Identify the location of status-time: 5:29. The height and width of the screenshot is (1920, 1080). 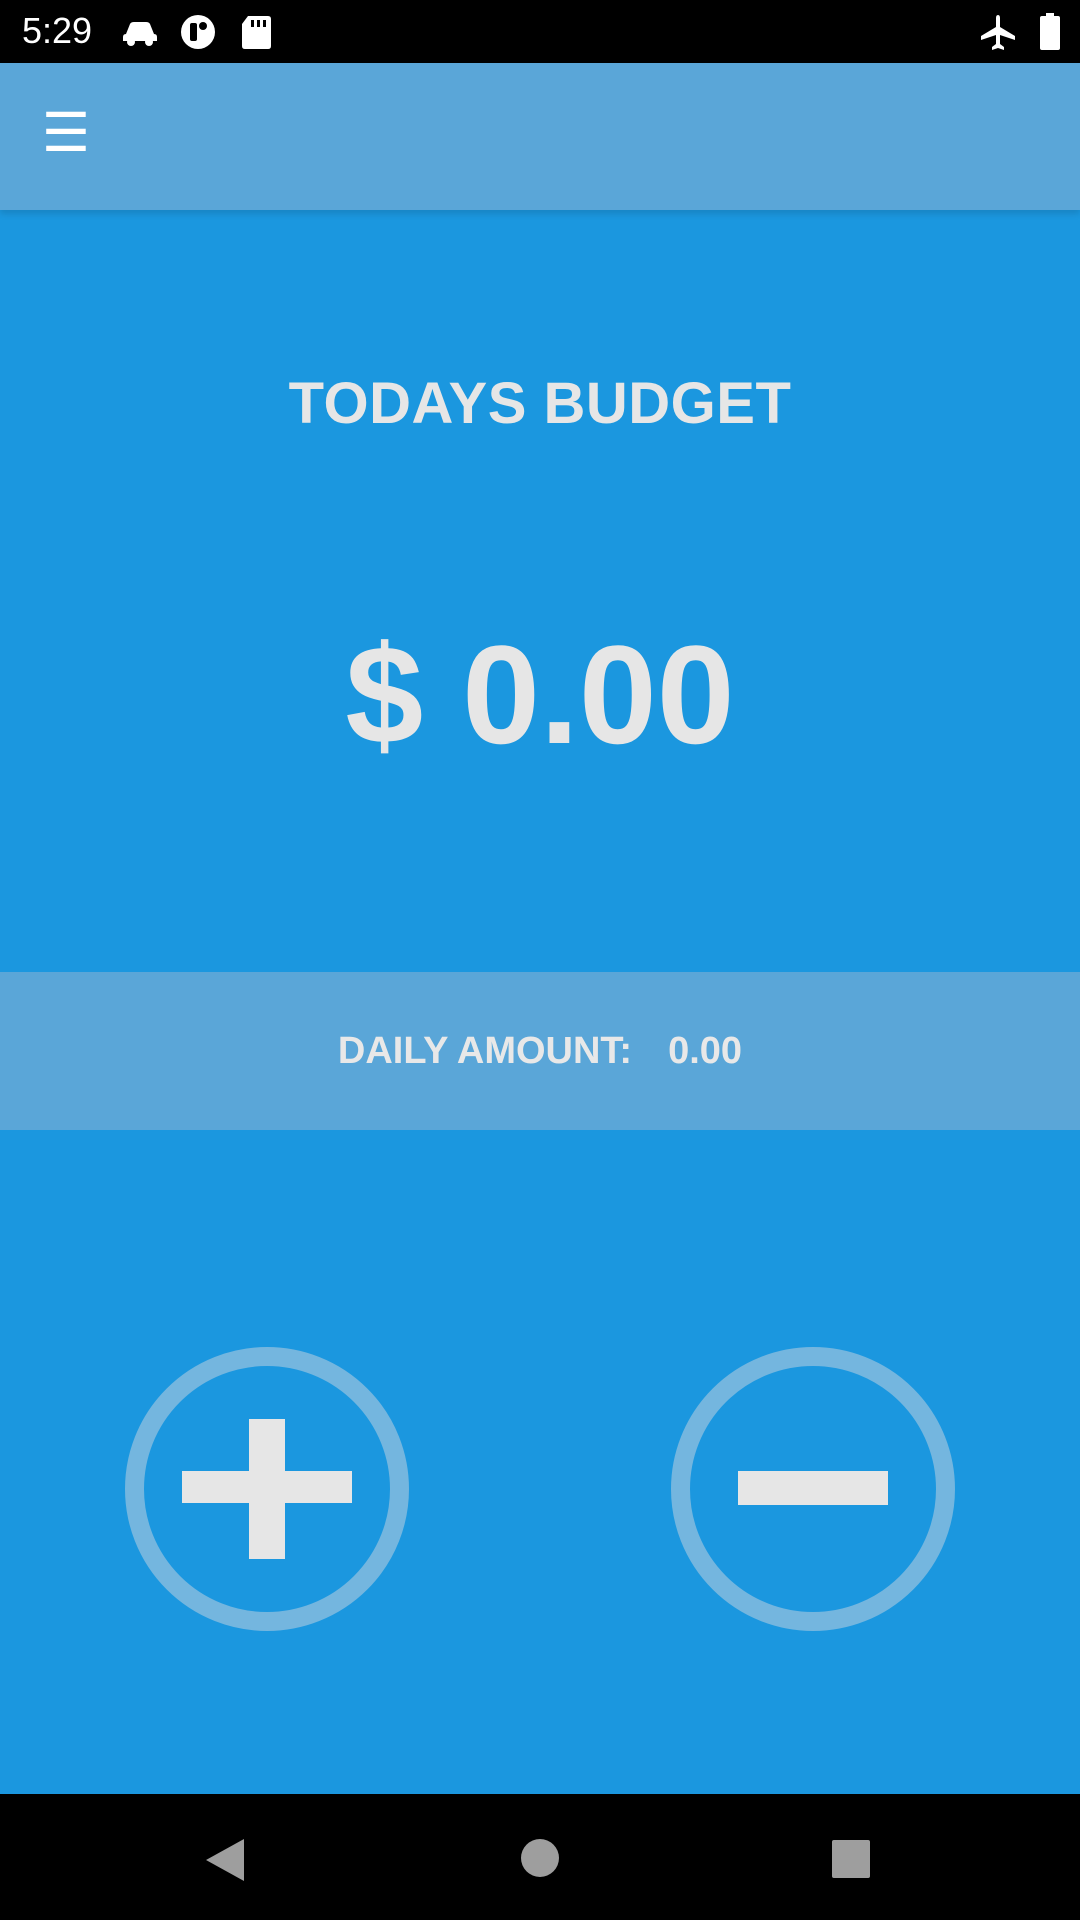
(57, 30).